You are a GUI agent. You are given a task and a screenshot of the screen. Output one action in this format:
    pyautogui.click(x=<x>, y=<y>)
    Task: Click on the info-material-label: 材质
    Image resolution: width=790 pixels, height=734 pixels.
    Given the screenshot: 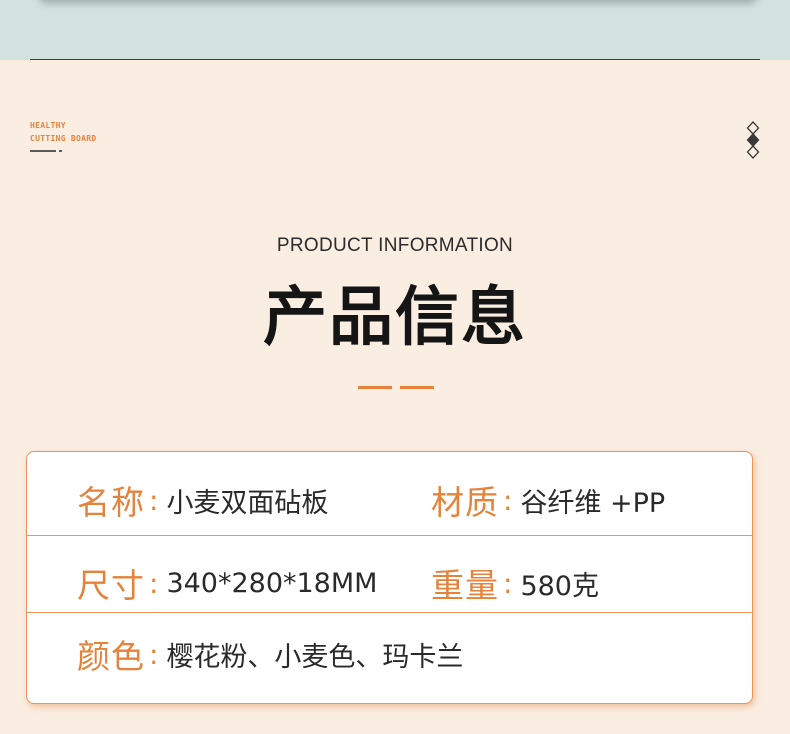 What is the action you would take?
    pyautogui.click(x=465, y=502)
    